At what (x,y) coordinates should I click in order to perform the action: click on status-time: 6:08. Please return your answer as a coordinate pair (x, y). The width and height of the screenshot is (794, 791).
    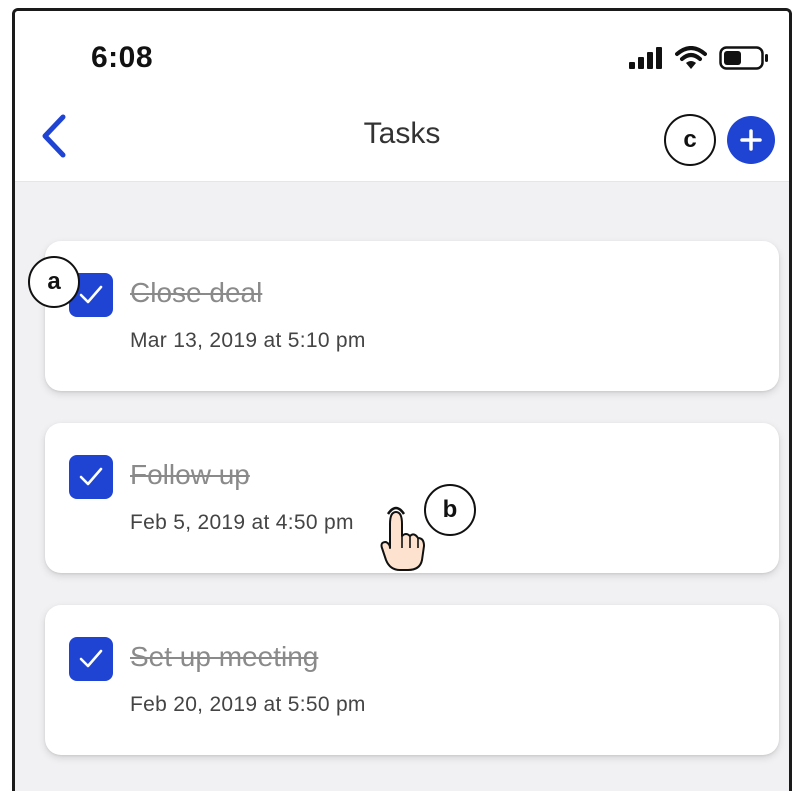
    Looking at the image, I should click on (122, 57).